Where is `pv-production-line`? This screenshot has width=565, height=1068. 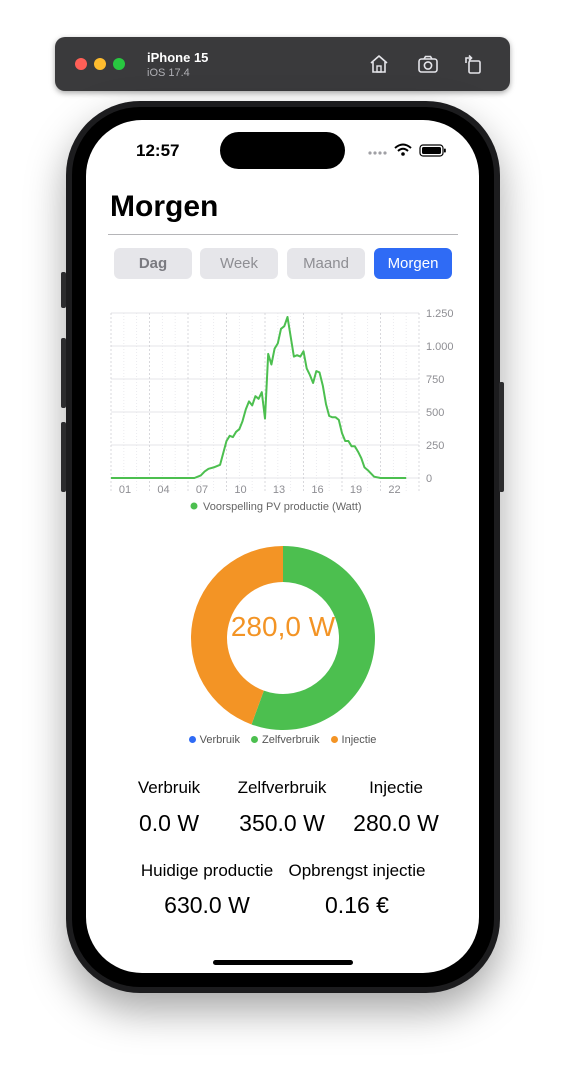
pv-production-line is located at coordinates (259, 397).